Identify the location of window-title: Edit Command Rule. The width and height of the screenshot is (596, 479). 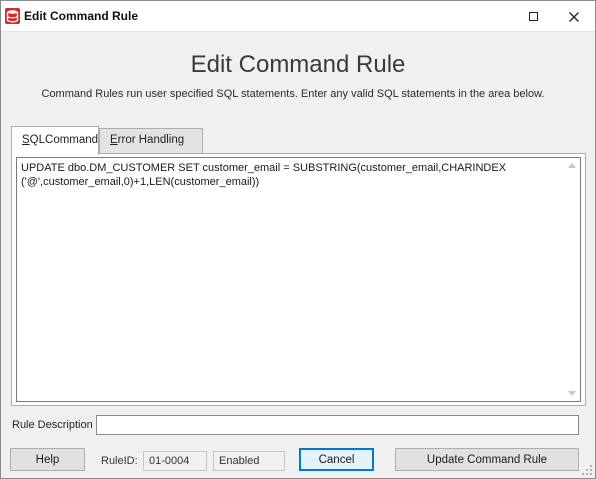
(81, 16).